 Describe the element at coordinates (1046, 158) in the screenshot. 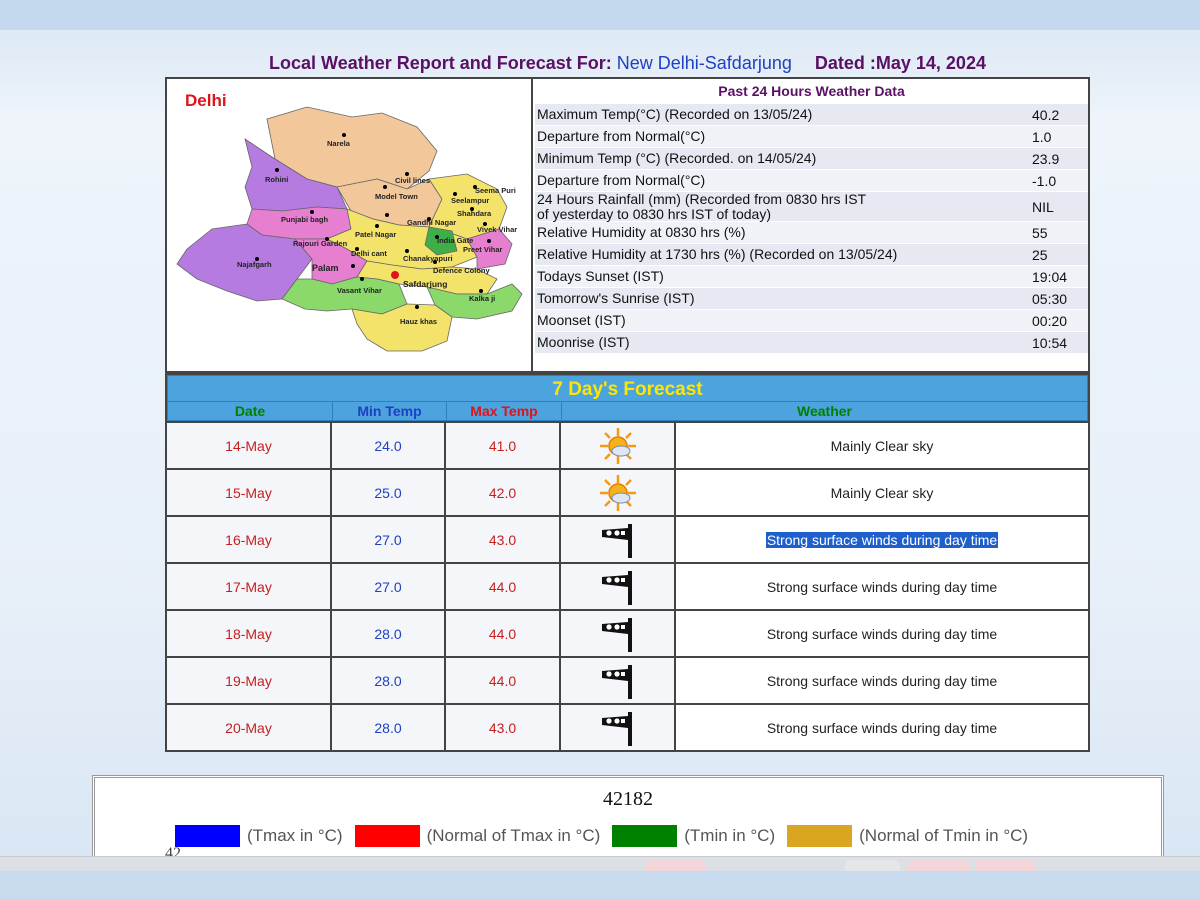

I see `past-24h-value: 23.9` at that location.